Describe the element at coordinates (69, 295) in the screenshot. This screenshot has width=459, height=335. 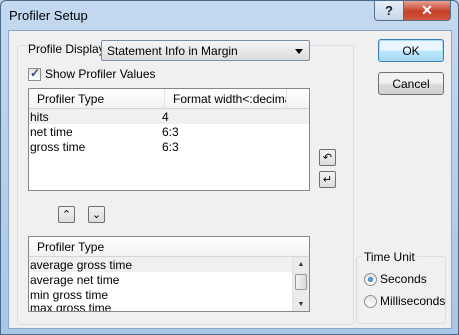
I see `list-item-label: min gross time` at that location.